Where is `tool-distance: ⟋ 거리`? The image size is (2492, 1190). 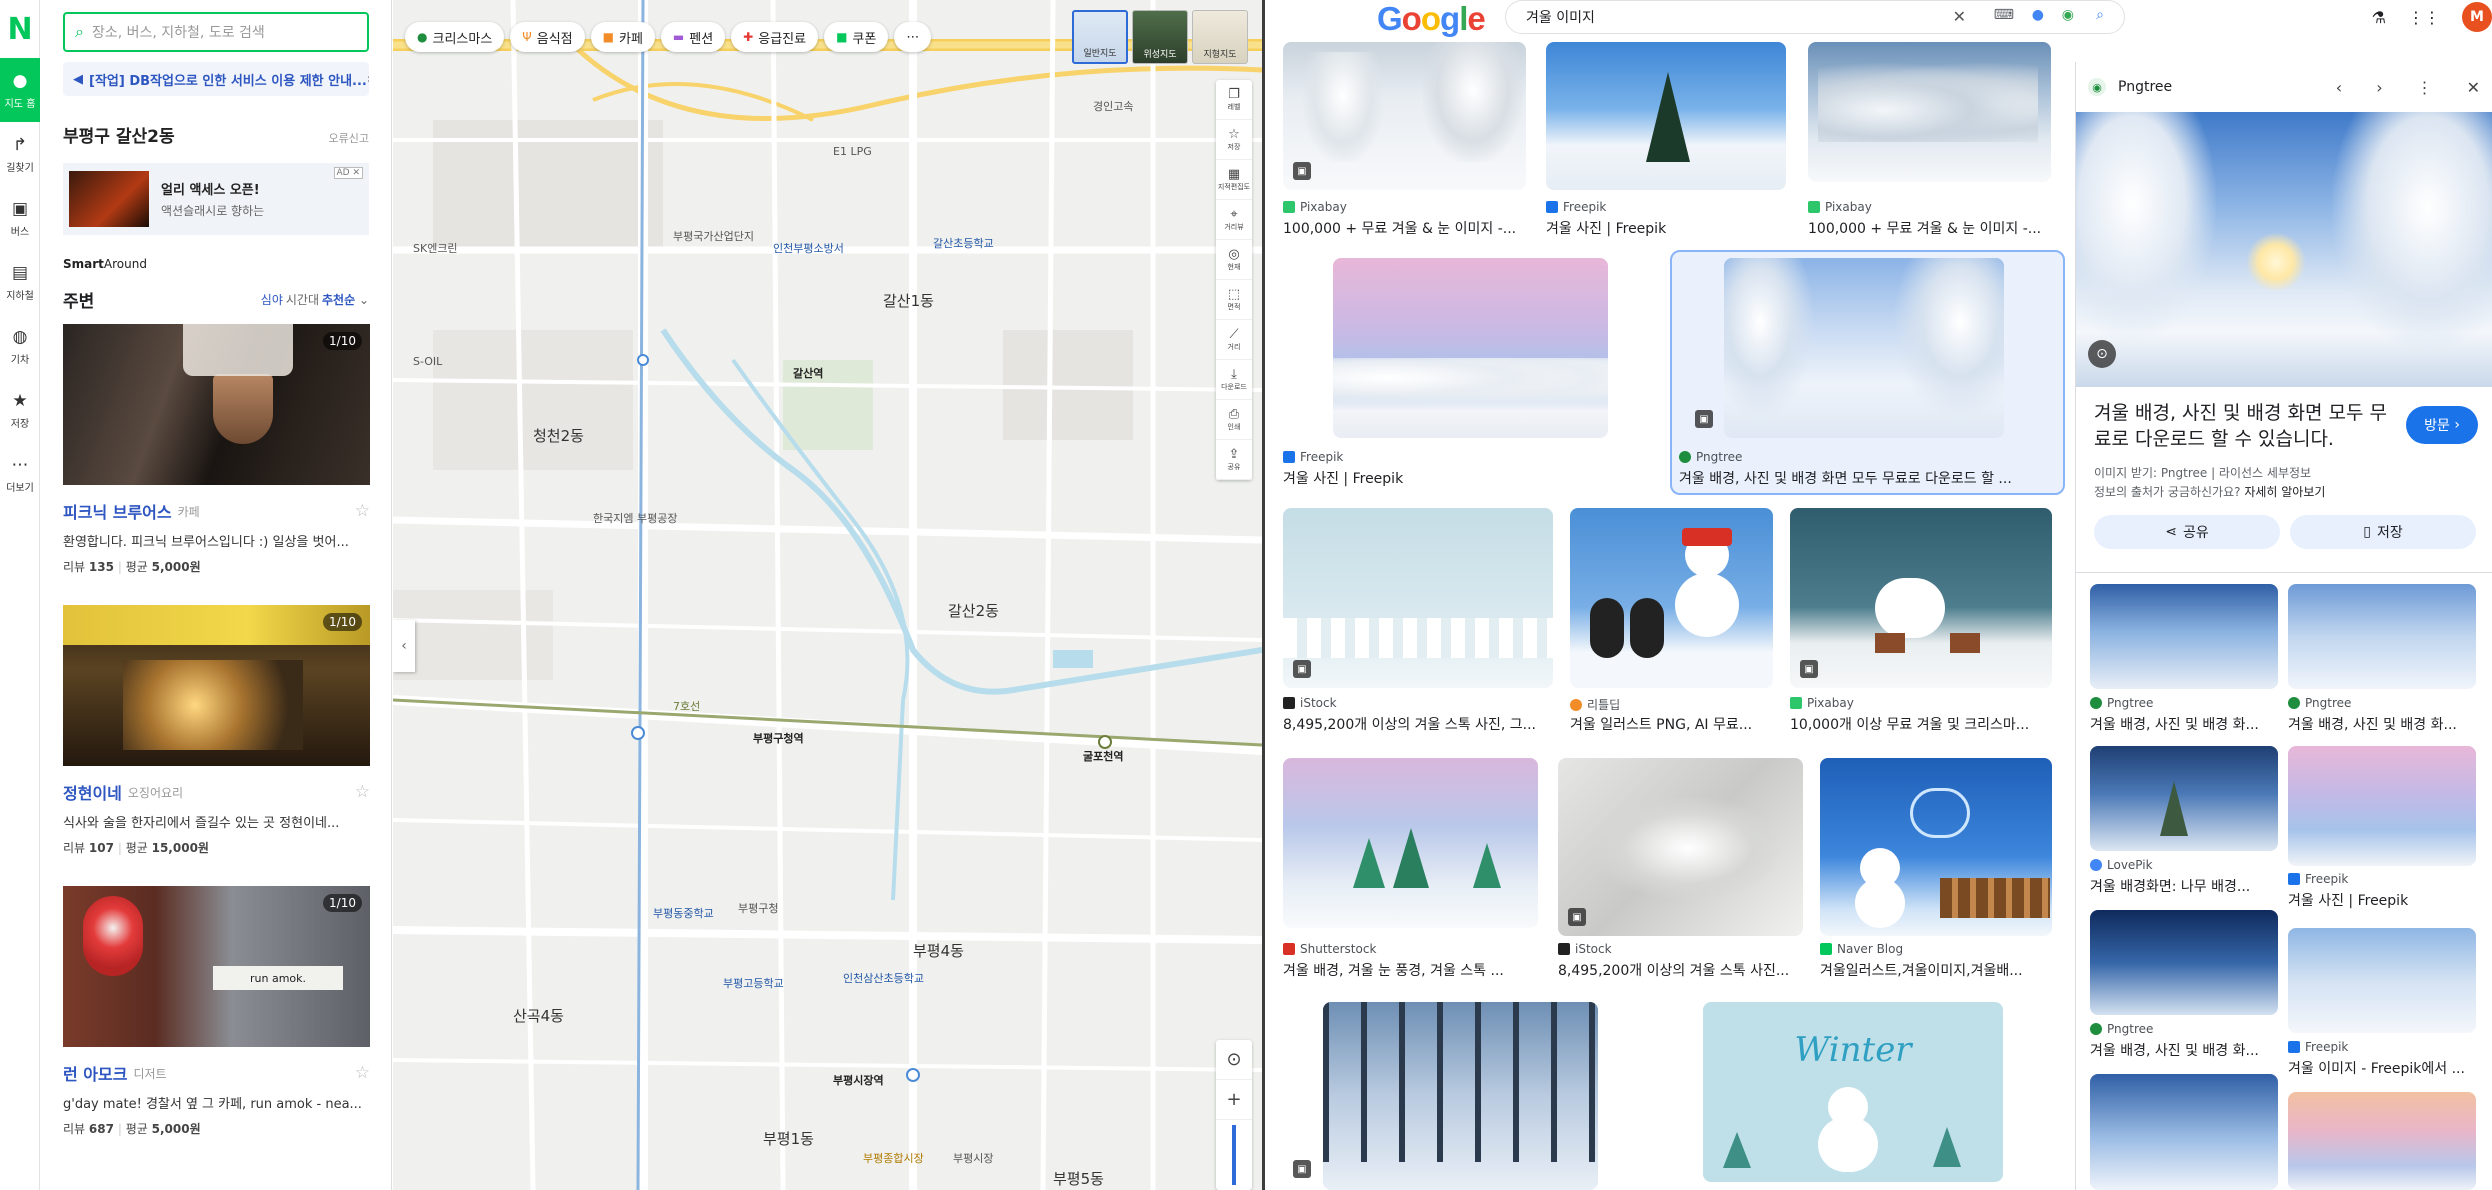 tool-distance: ⟋ 거리 is located at coordinates (1234, 340).